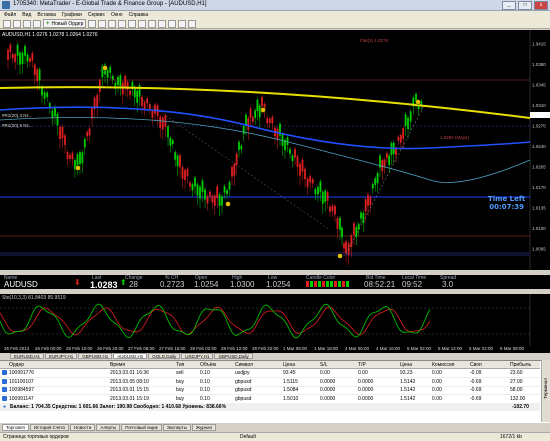 Image resolution: width=550 pixels, height=441 pixels. What do you see at coordinates (192, 23) in the screenshot?
I see `templates-icon` at bounding box center [192, 23].